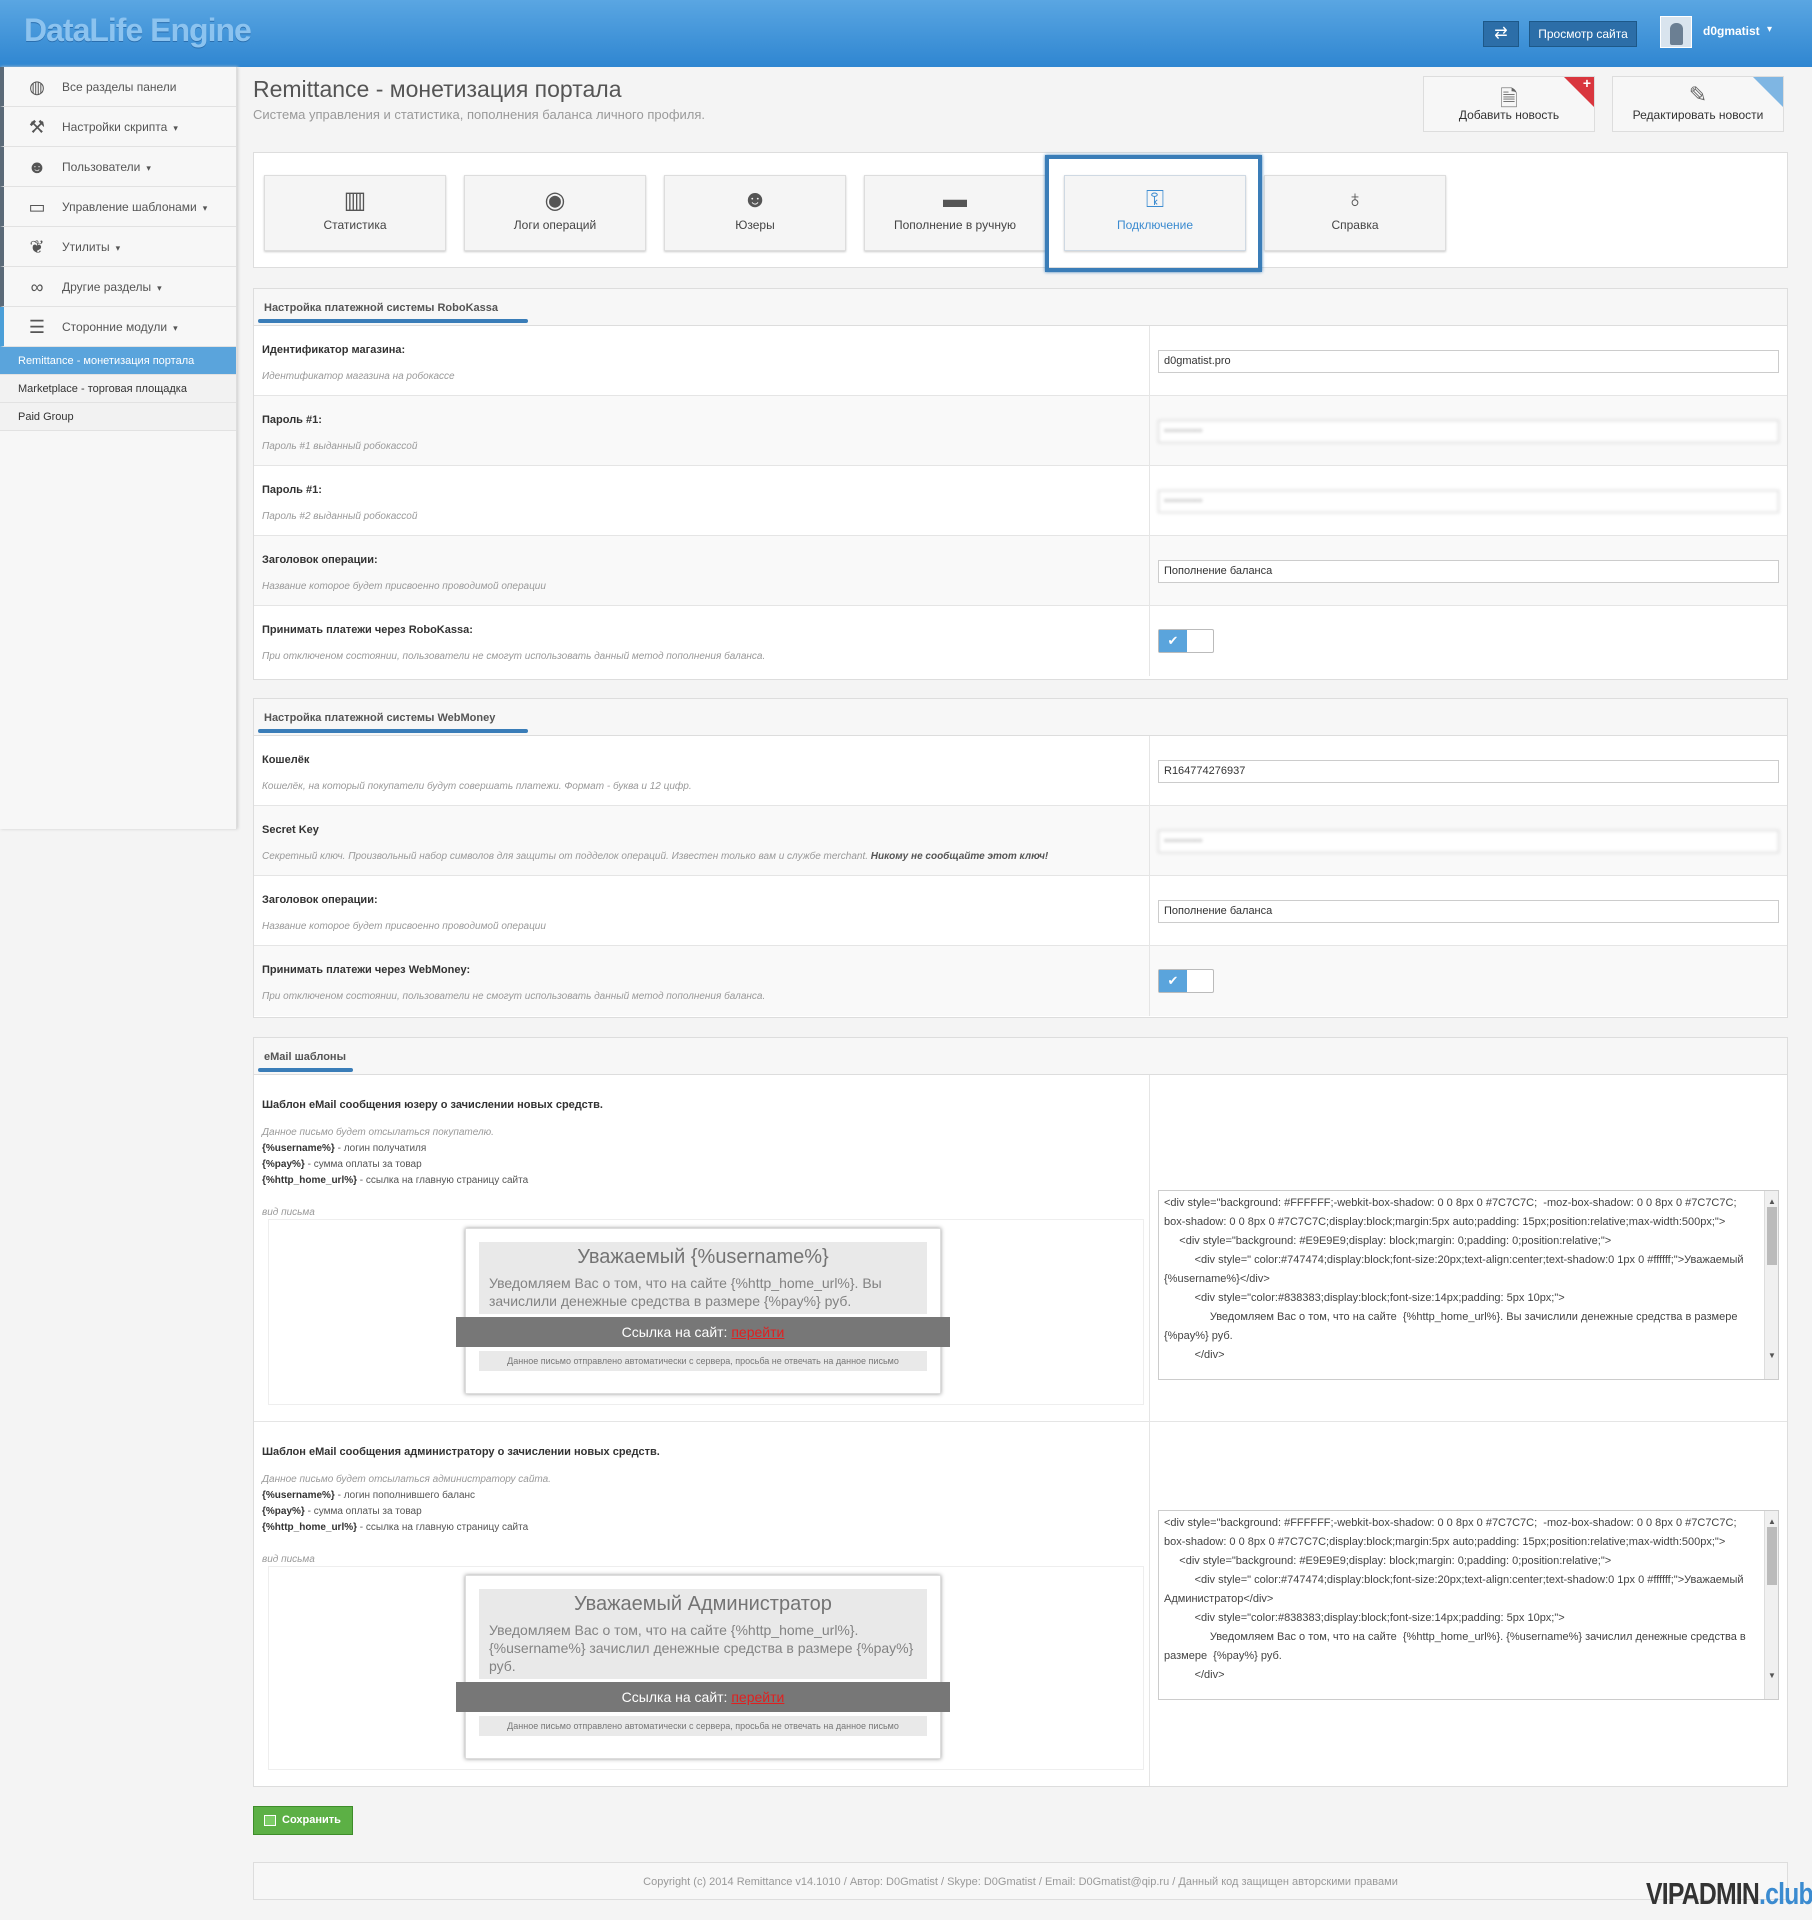  Describe the element at coordinates (340, 516) in the screenshot. I see `field-hint: Пароль #2 выданный робокассой` at that location.